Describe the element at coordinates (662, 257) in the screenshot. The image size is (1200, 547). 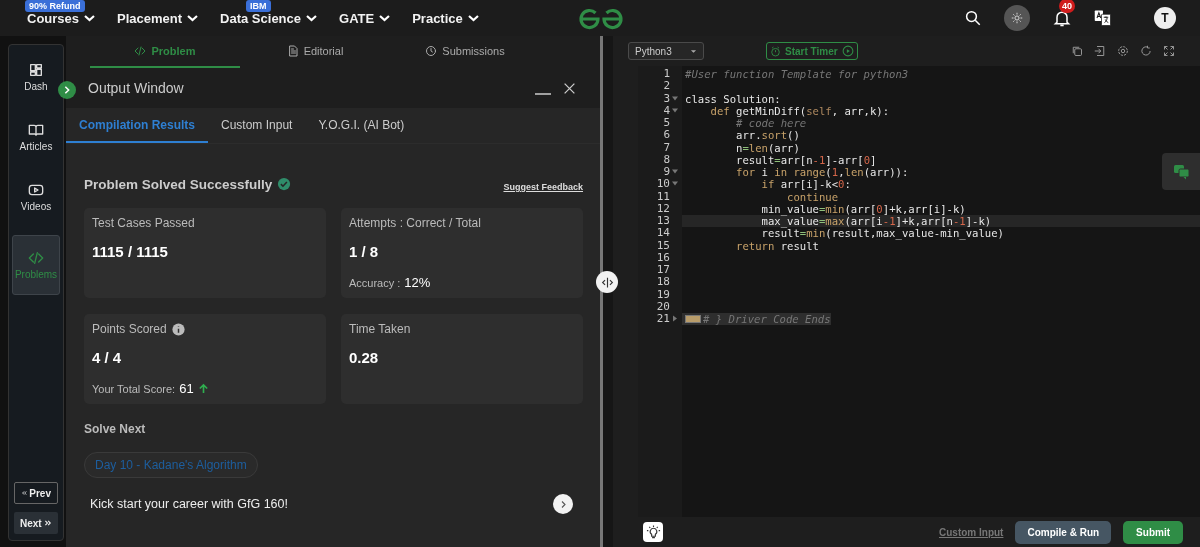
I see `line-number: 16` at that location.